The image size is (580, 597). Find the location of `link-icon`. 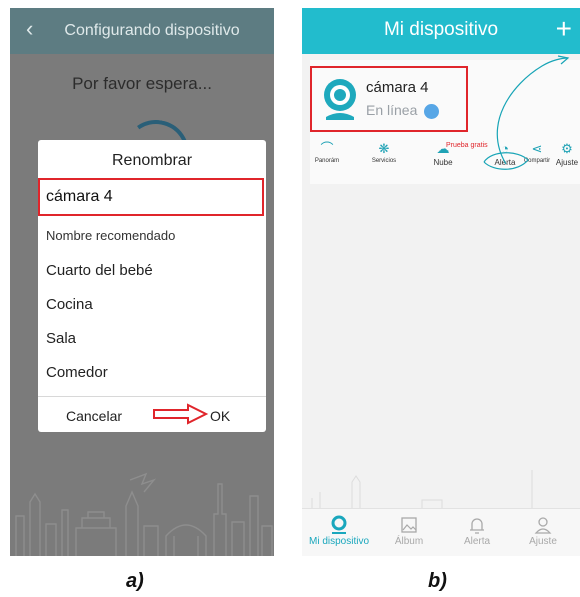

link-icon is located at coordinates (431, 111).